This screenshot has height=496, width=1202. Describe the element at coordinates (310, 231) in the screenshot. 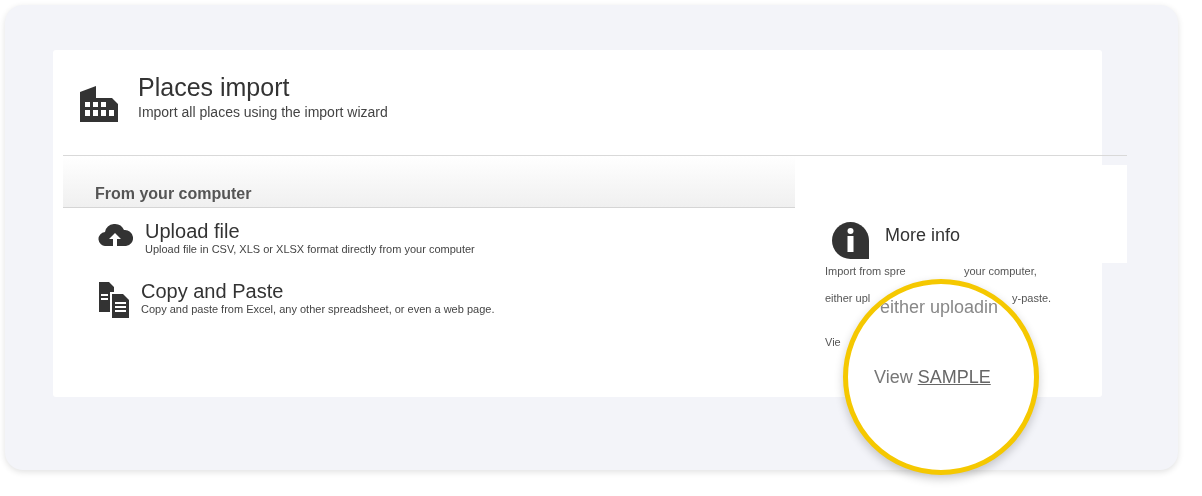

I see `option-title: Upload file` at that location.